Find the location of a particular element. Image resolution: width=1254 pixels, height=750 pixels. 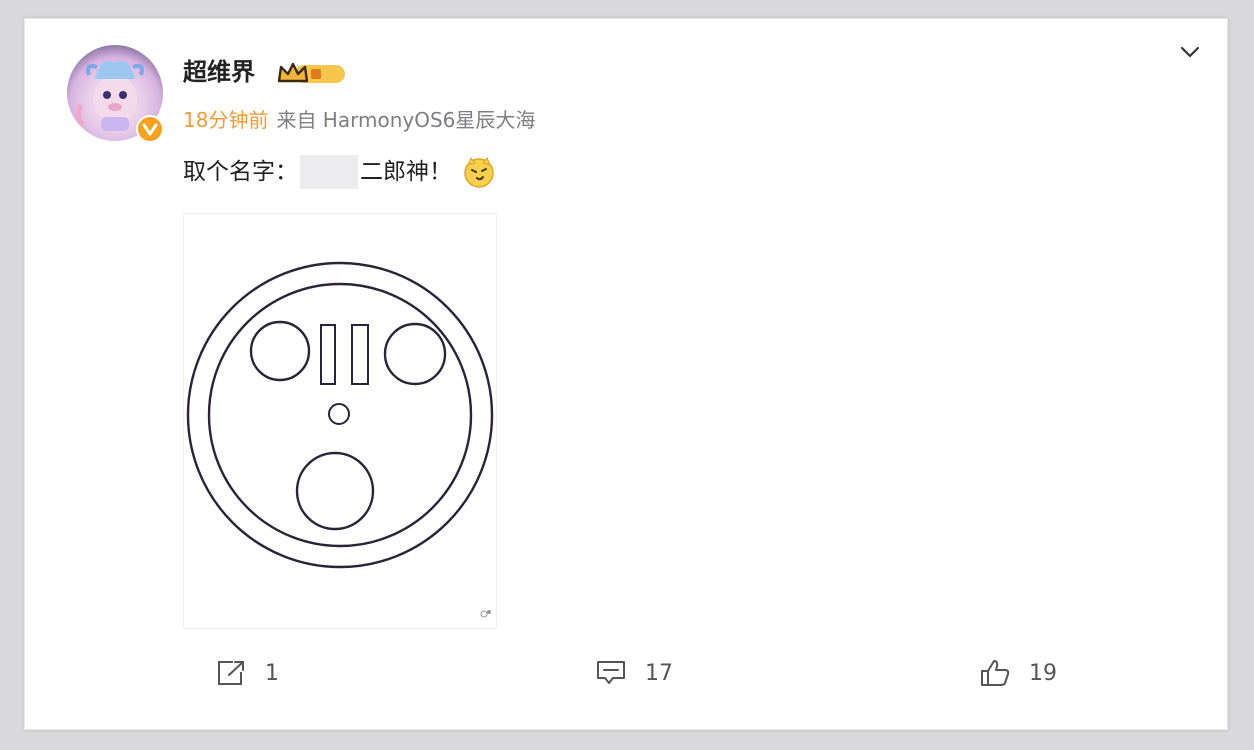

verified-badge-icon is located at coordinates (150, 129).